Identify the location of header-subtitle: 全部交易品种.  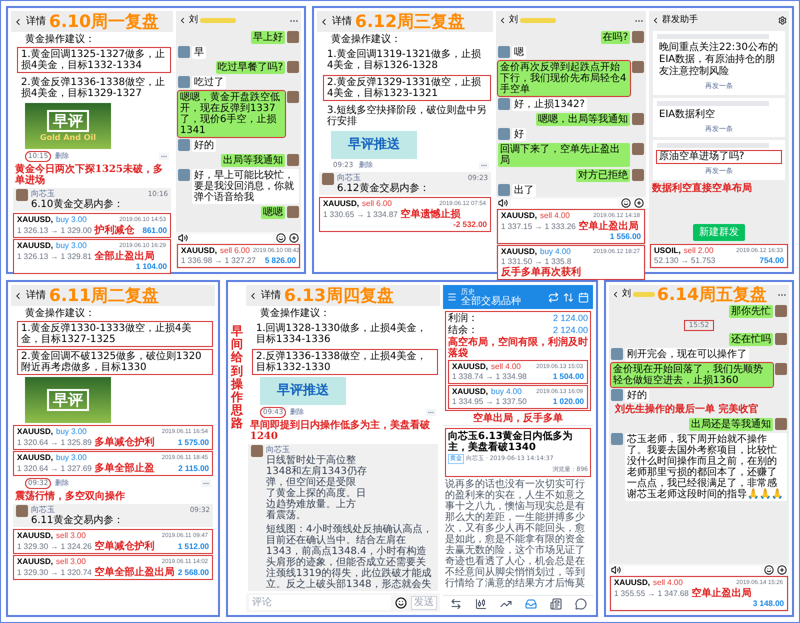
(491, 302).